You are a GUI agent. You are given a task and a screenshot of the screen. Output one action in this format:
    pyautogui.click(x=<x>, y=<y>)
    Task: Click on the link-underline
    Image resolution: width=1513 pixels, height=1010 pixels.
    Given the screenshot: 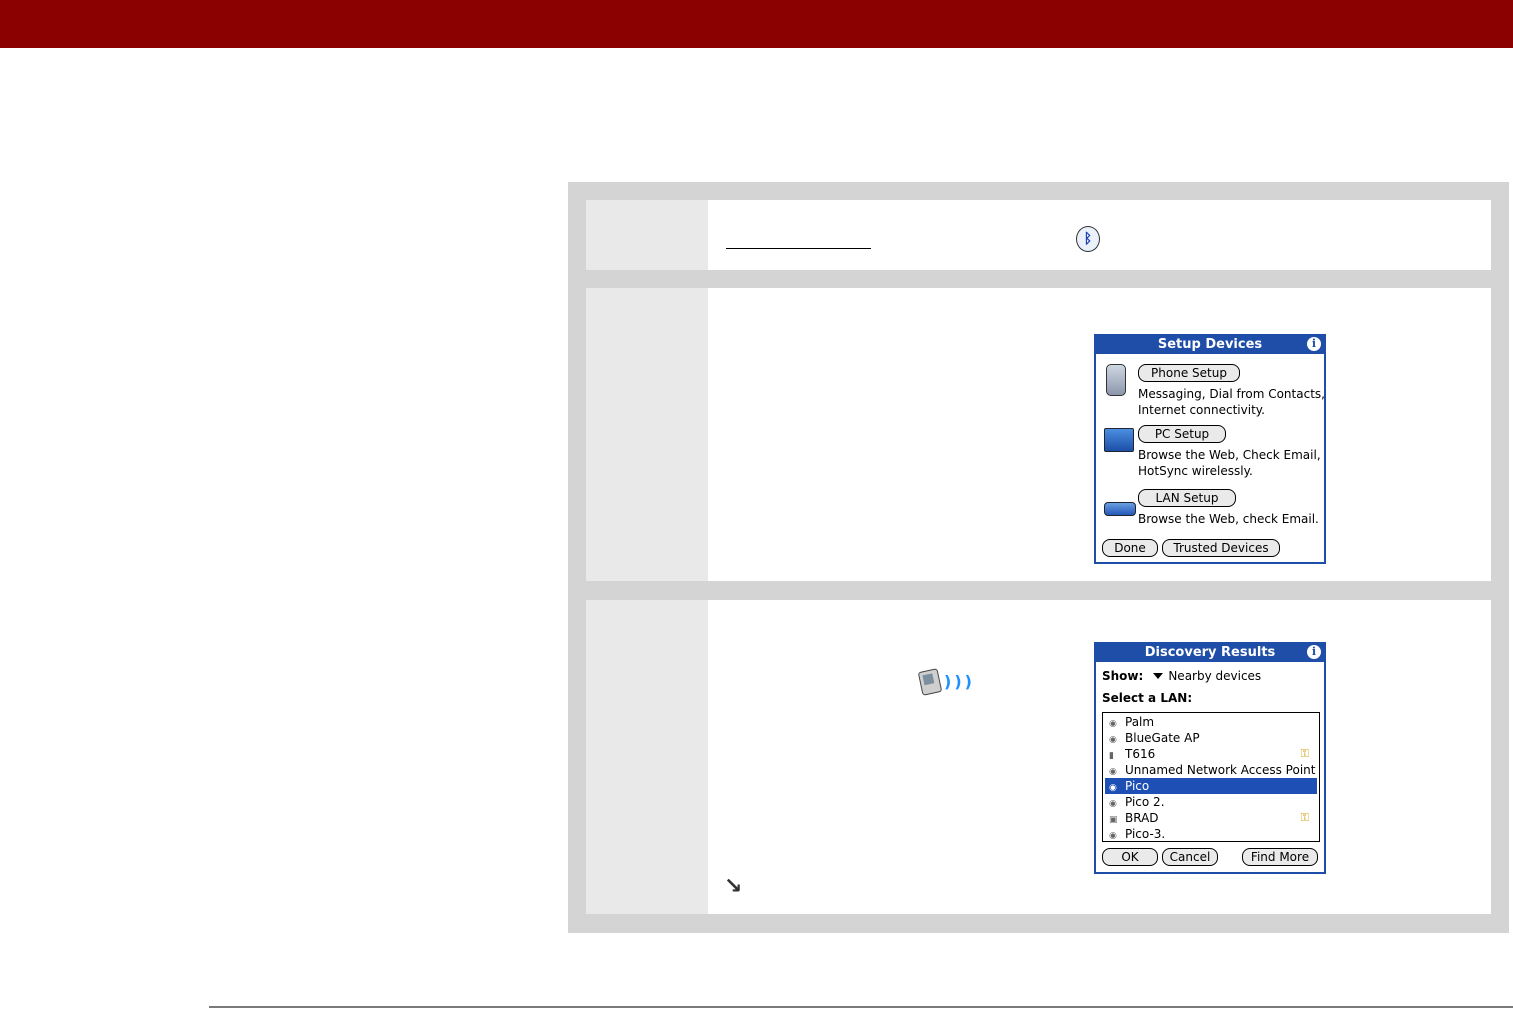 What is the action you would take?
    pyautogui.click(x=798, y=248)
    